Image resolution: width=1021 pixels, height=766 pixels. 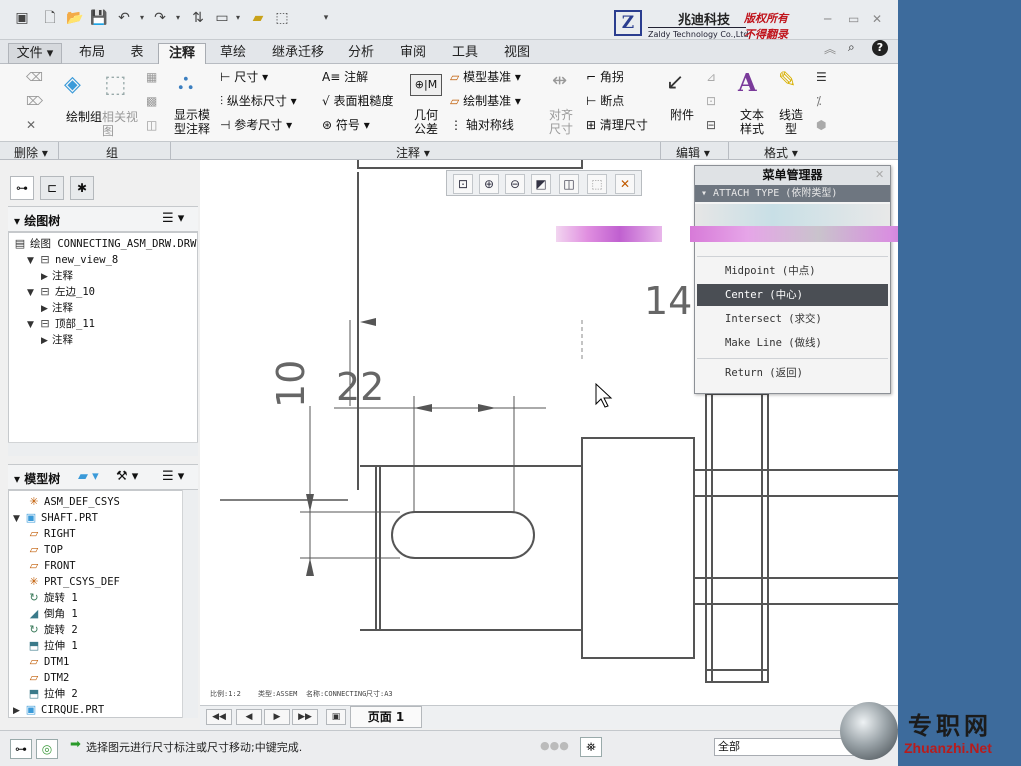 What do you see at coordinates (830, 48) in the screenshot?
I see `collapse-ribbon-icon: ︽` at bounding box center [830, 48].